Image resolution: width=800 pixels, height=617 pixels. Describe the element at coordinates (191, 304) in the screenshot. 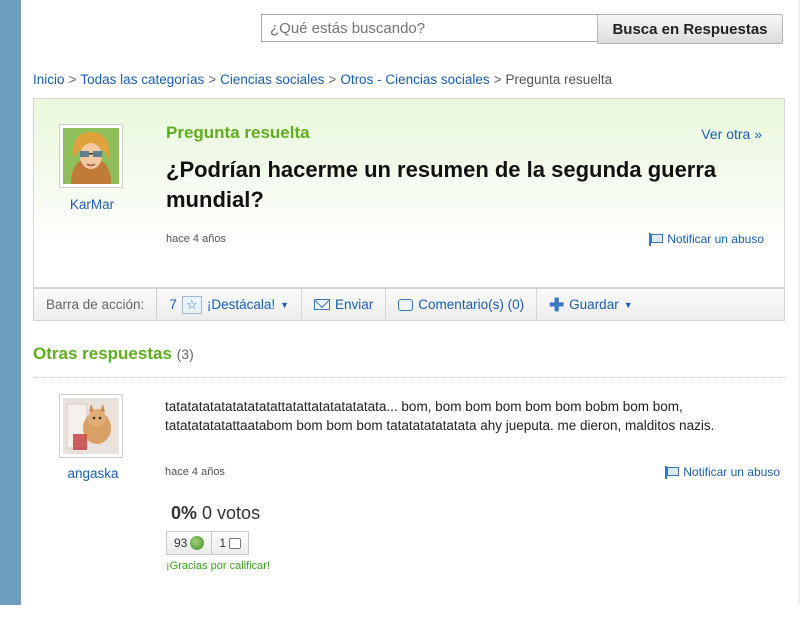

I see `star-icon: ☆` at that location.